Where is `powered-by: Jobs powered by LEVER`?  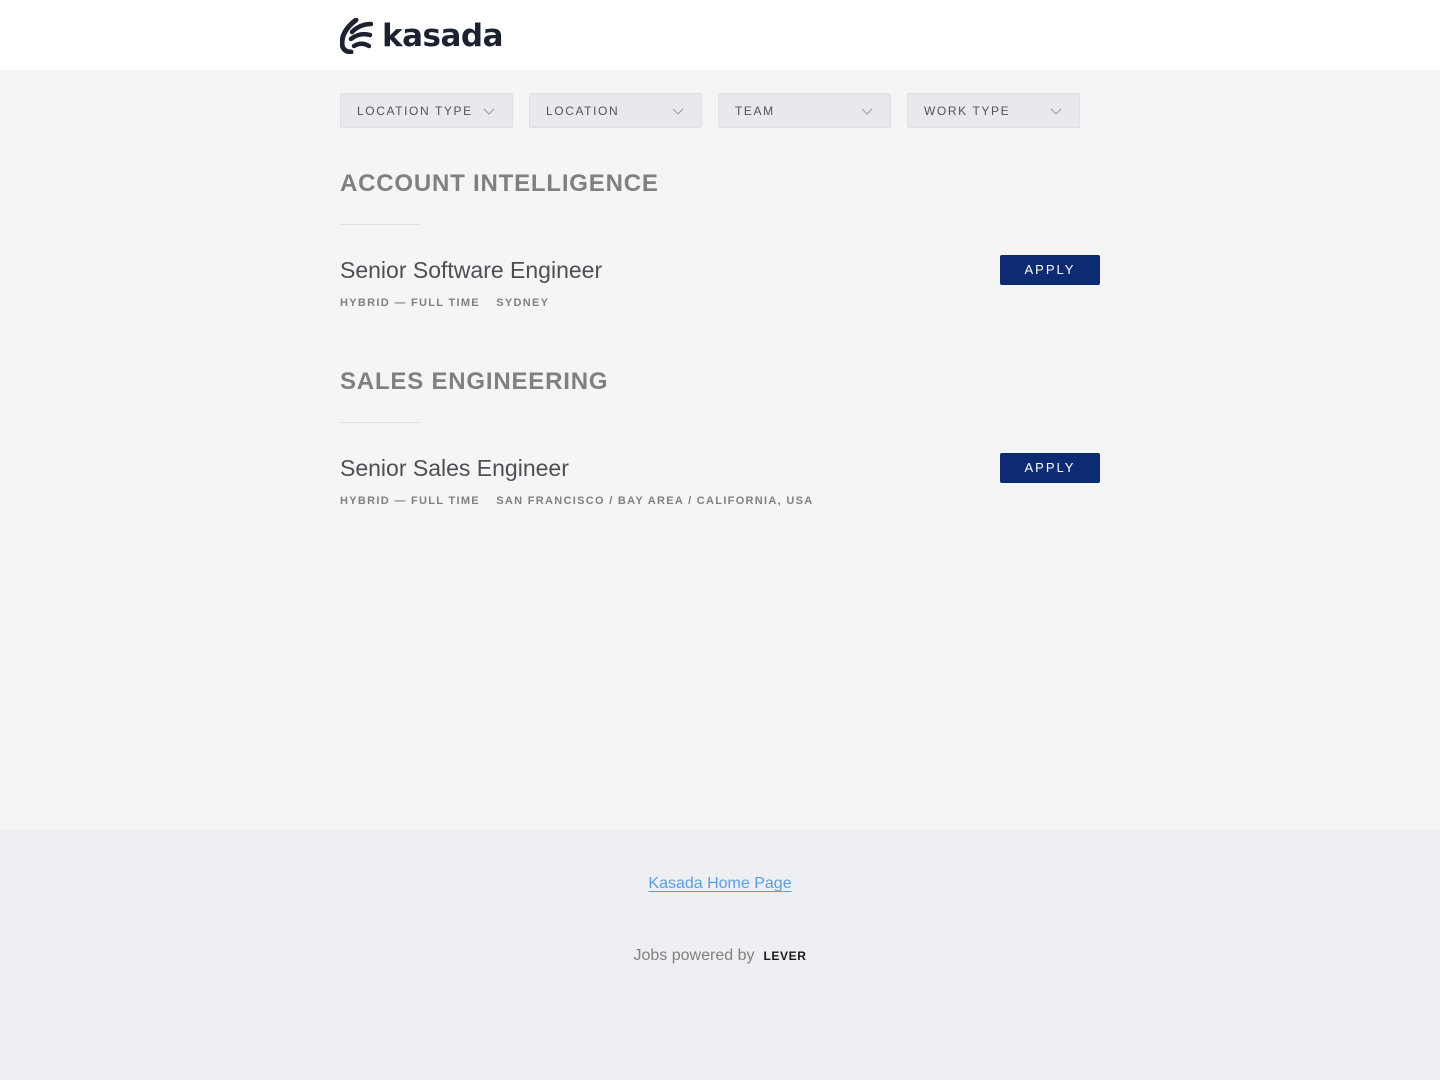
powered-by: Jobs powered by LEVER is located at coordinates (720, 956).